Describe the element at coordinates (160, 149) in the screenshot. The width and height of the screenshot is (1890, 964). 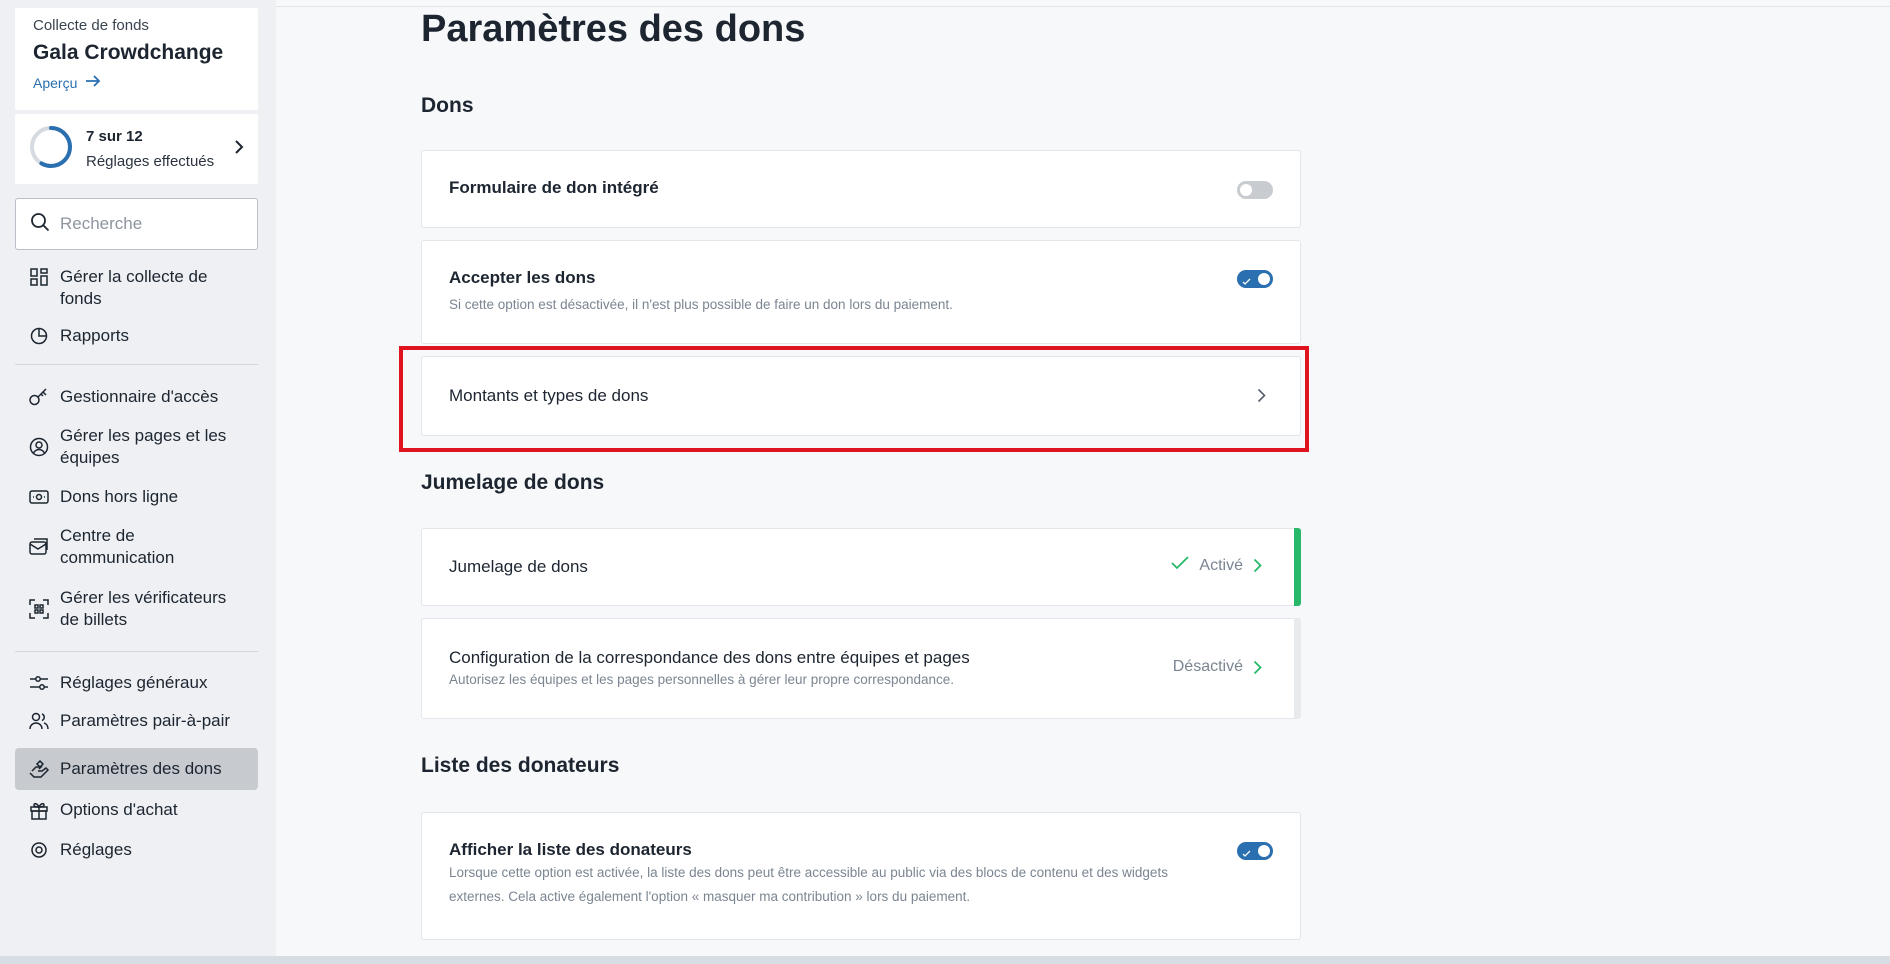
I see `progress-text: 7 sur 12 Réglages effectués` at that location.